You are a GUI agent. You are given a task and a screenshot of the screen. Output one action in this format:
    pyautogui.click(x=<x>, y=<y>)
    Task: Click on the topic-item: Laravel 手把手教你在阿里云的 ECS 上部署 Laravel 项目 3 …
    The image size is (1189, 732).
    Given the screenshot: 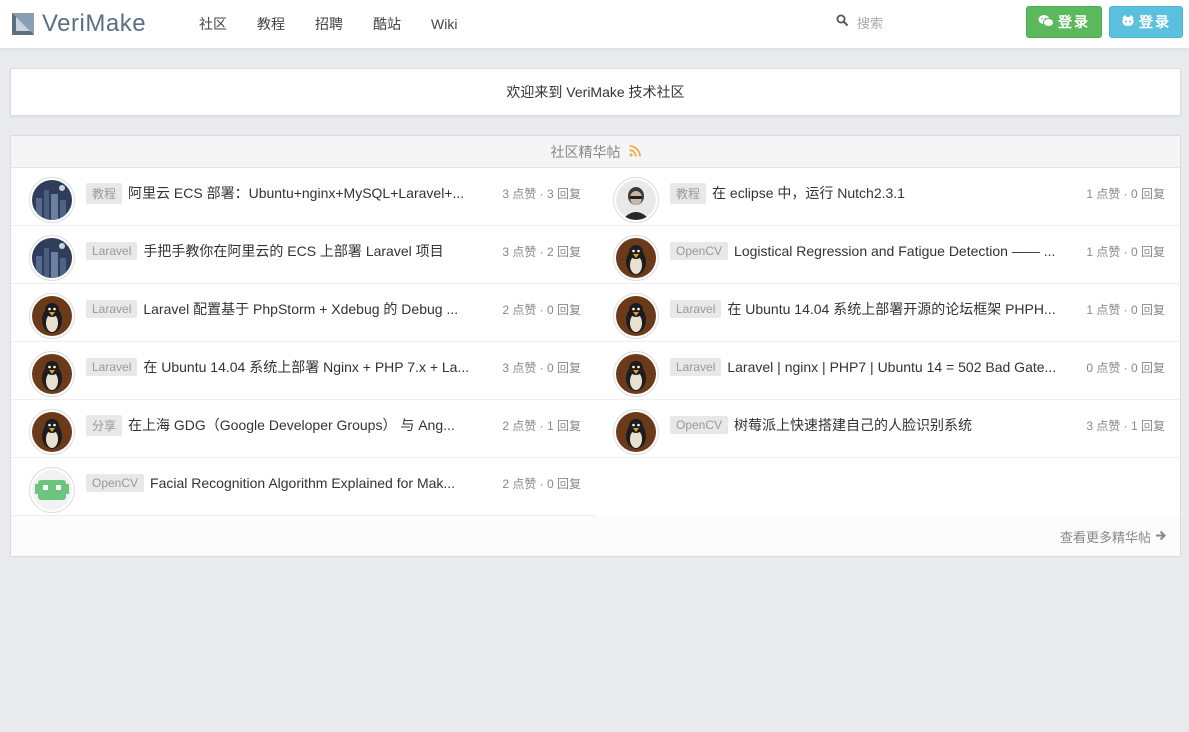 What is the action you would take?
    pyautogui.click(x=303, y=255)
    